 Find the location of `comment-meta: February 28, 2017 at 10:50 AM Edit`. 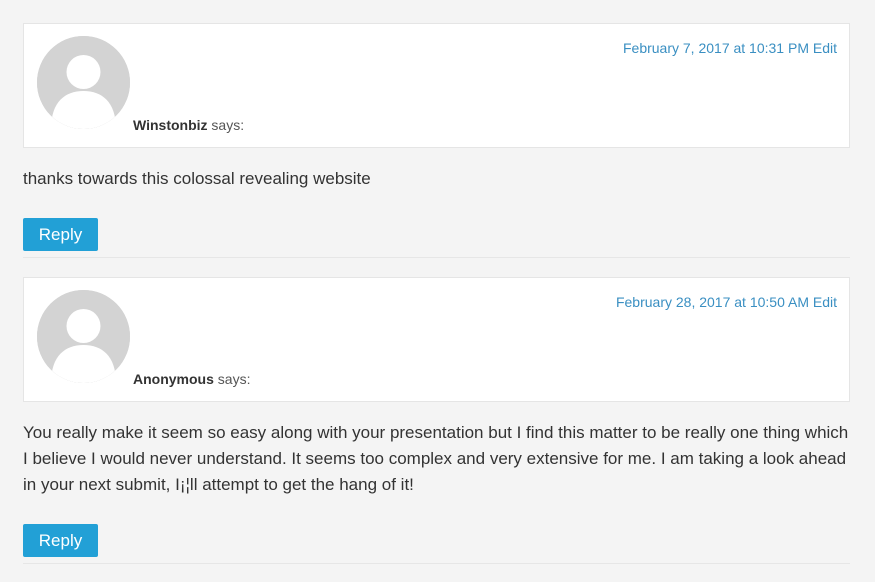

comment-meta: February 28, 2017 at 10:50 AM Edit is located at coordinates (726, 302).